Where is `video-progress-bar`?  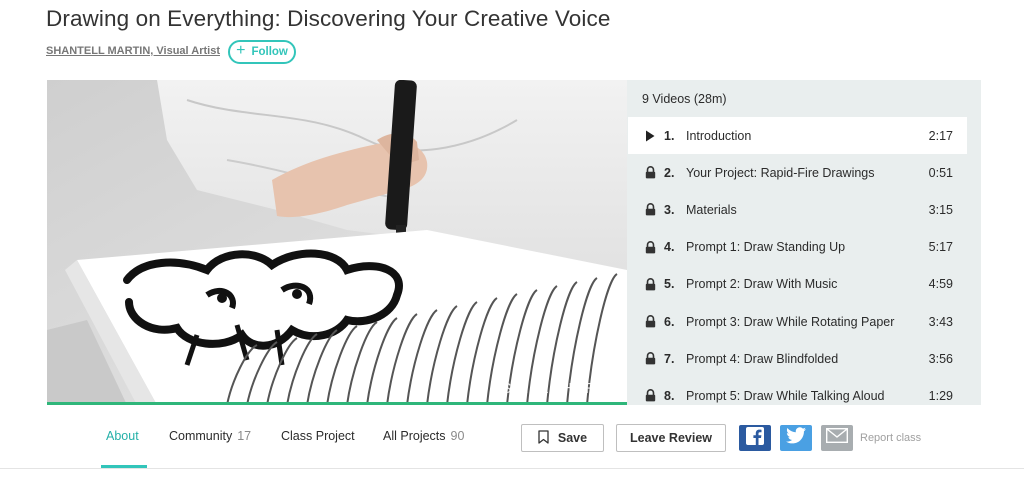 video-progress-bar is located at coordinates (337, 403).